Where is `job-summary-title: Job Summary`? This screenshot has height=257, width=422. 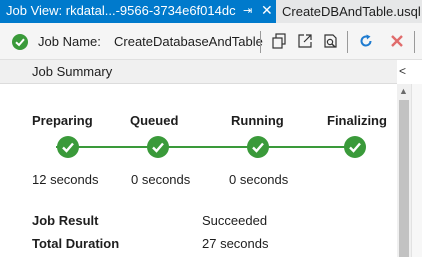
job-summary-title: Job Summary is located at coordinates (72, 71).